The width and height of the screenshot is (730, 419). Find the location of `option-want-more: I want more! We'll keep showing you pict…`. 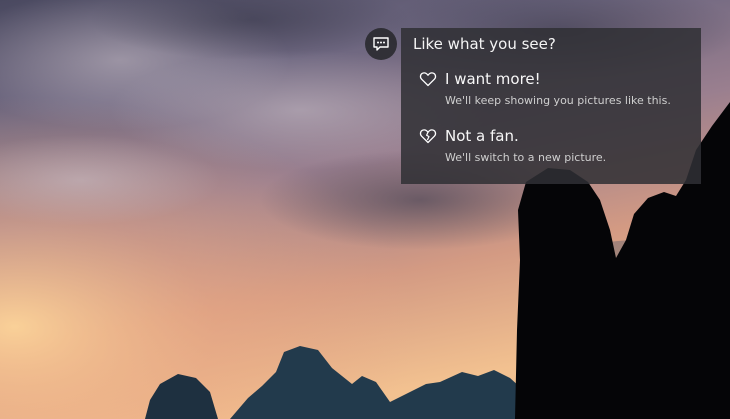

option-want-more: I want more! We'll keep showing you pict… is located at coordinates (551, 92).